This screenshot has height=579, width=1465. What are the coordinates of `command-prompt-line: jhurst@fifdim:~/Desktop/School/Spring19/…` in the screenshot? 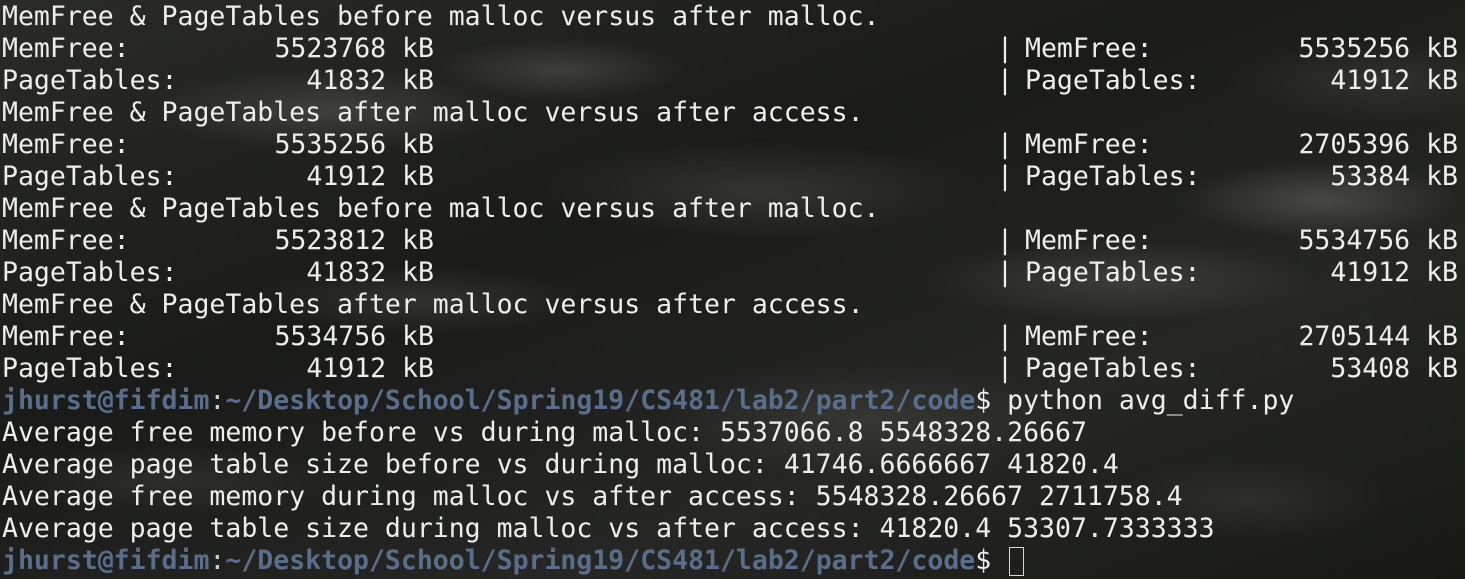 It's located at (733, 401).